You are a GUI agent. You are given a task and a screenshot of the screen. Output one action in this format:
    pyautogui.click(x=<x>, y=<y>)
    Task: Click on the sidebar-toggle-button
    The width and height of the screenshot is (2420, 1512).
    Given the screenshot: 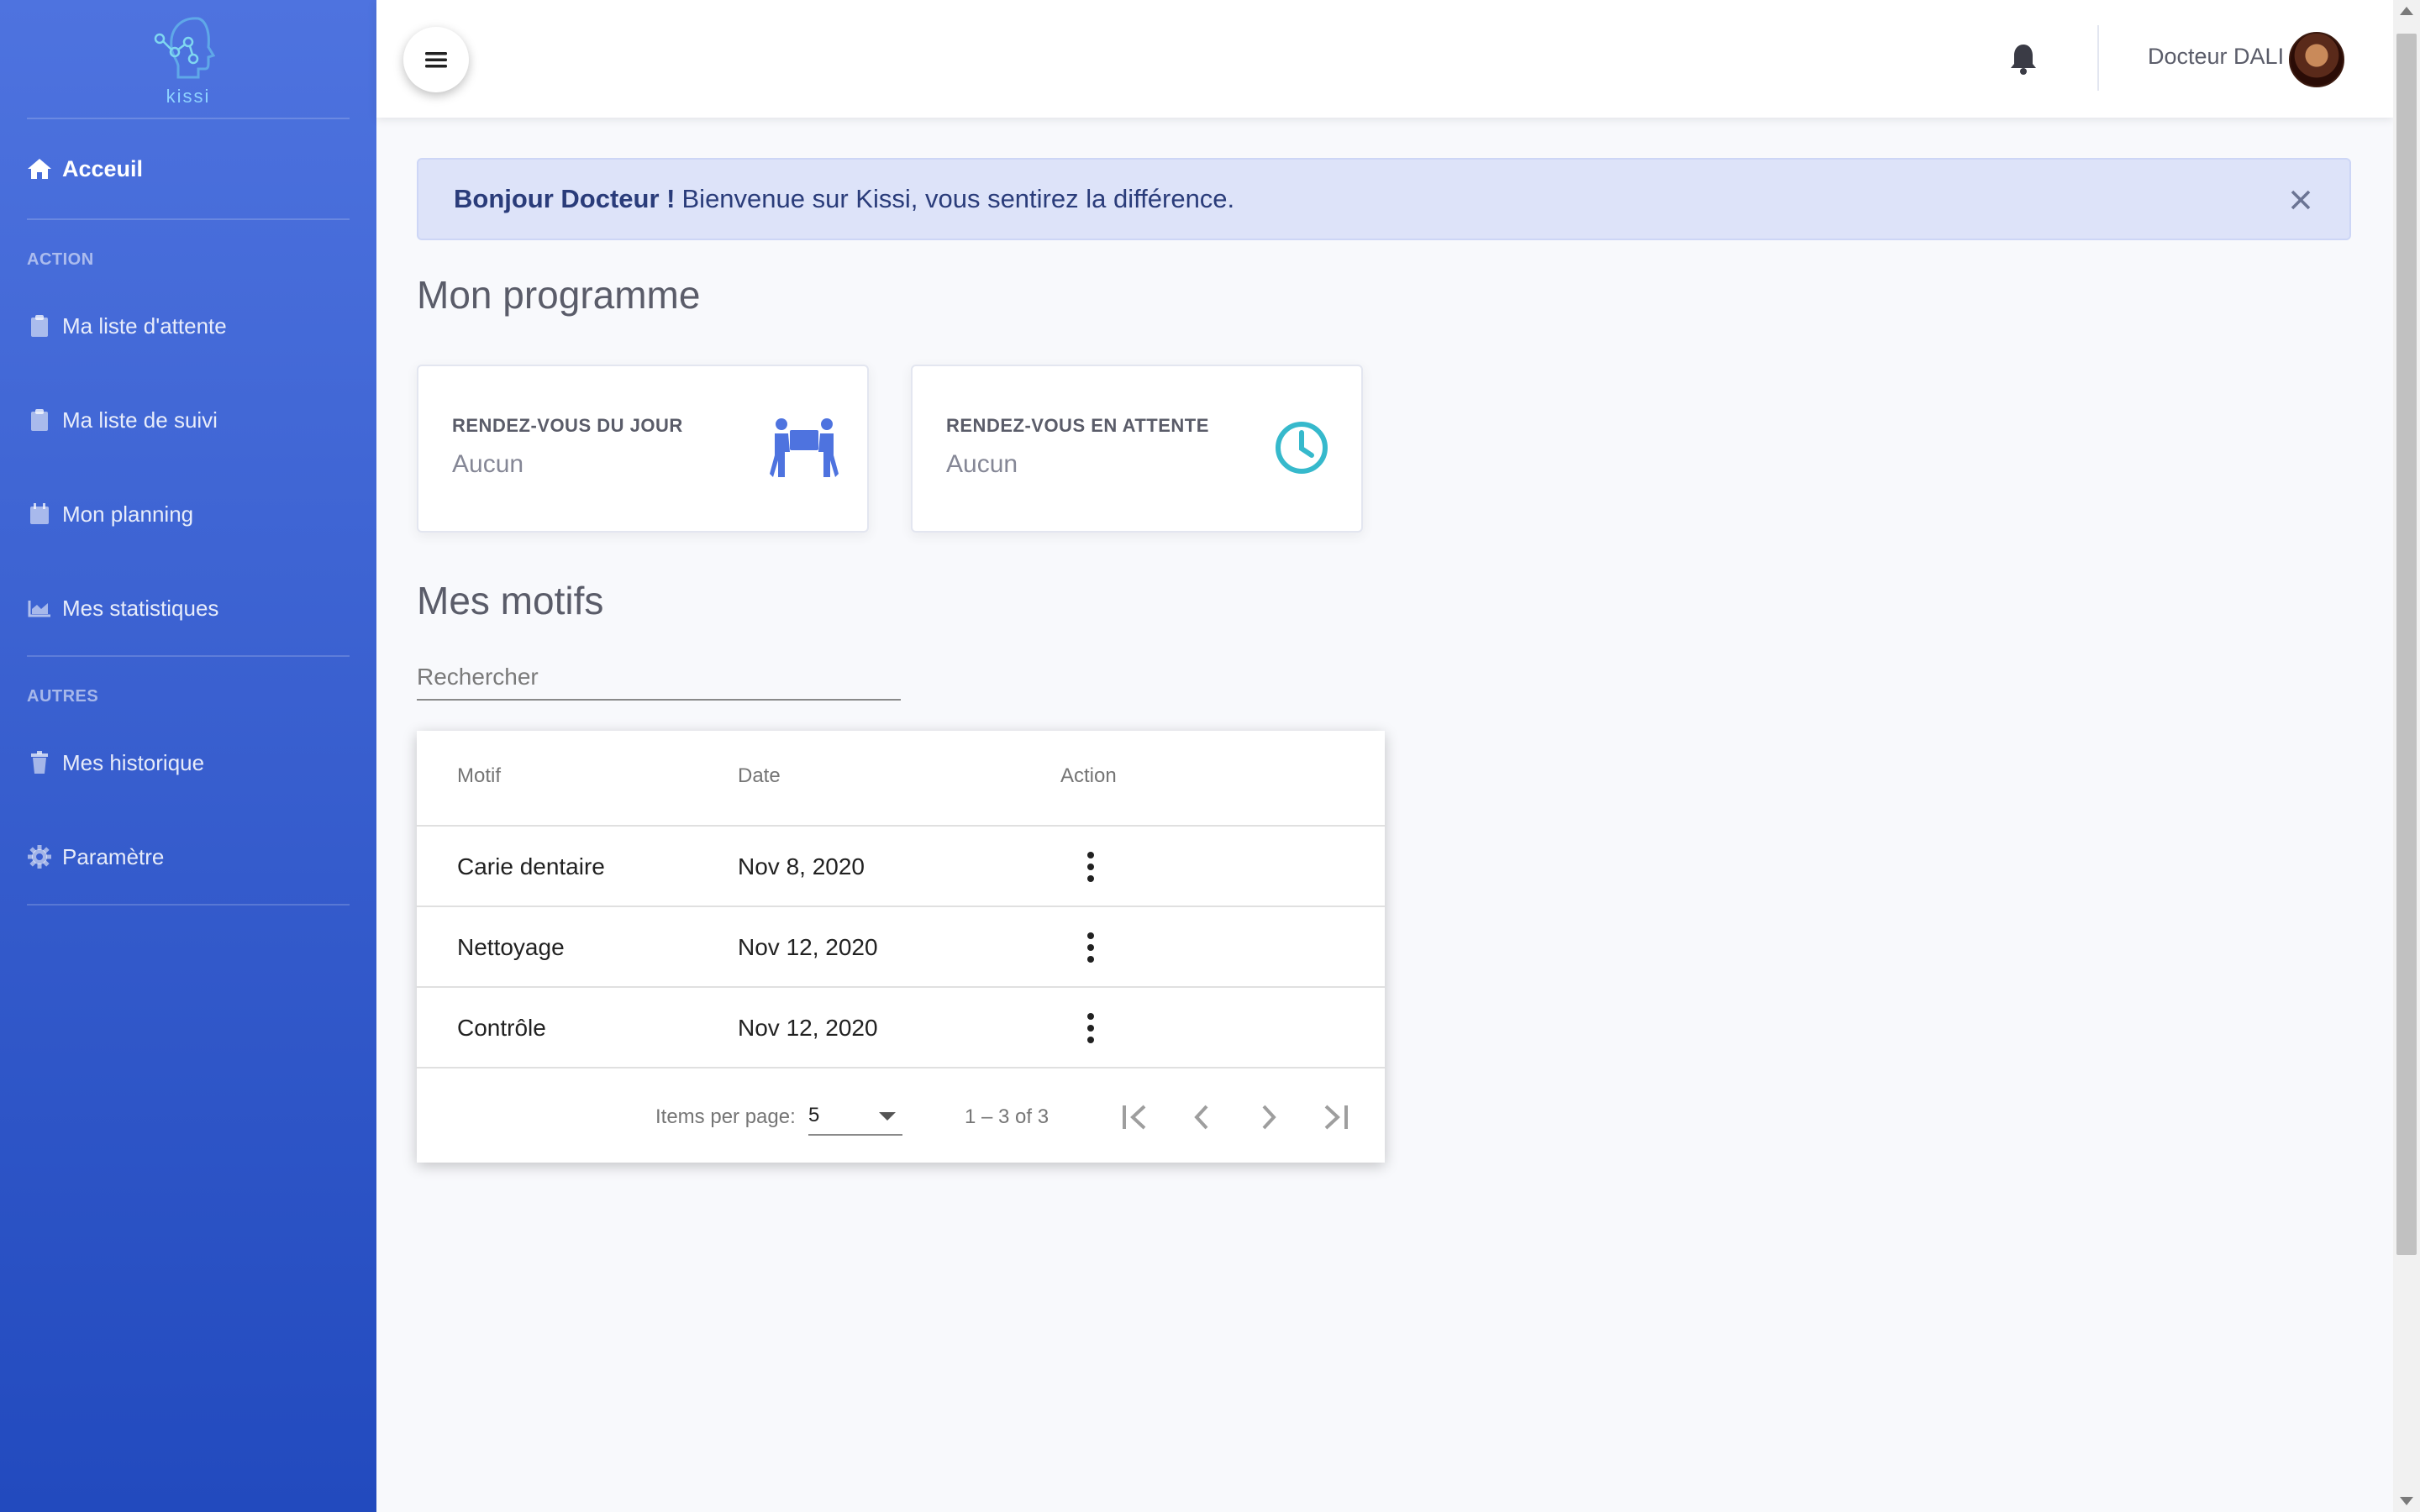 What is the action you would take?
    pyautogui.click(x=436, y=59)
    